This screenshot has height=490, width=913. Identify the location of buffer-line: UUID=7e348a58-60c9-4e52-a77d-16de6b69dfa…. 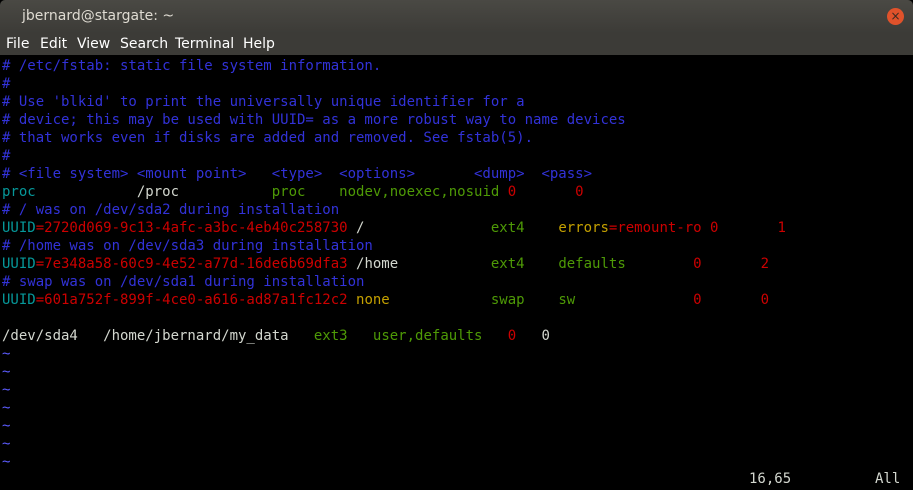
(394, 264).